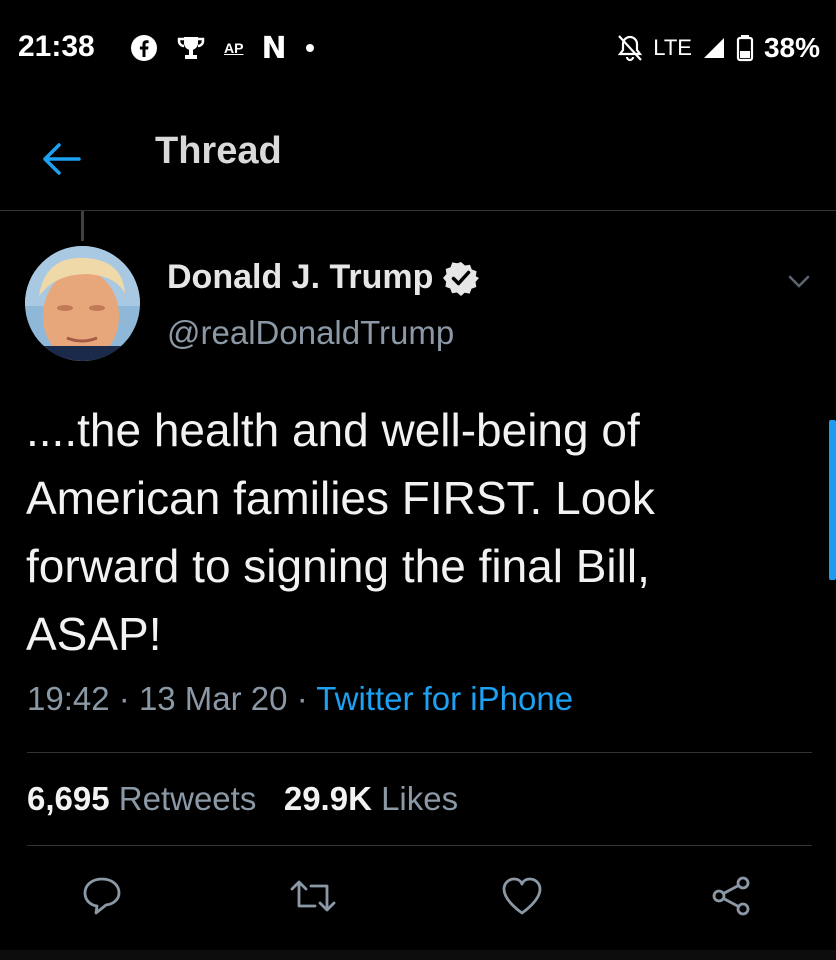  What do you see at coordinates (274, 48) in the screenshot?
I see `netflix-icon: N` at bounding box center [274, 48].